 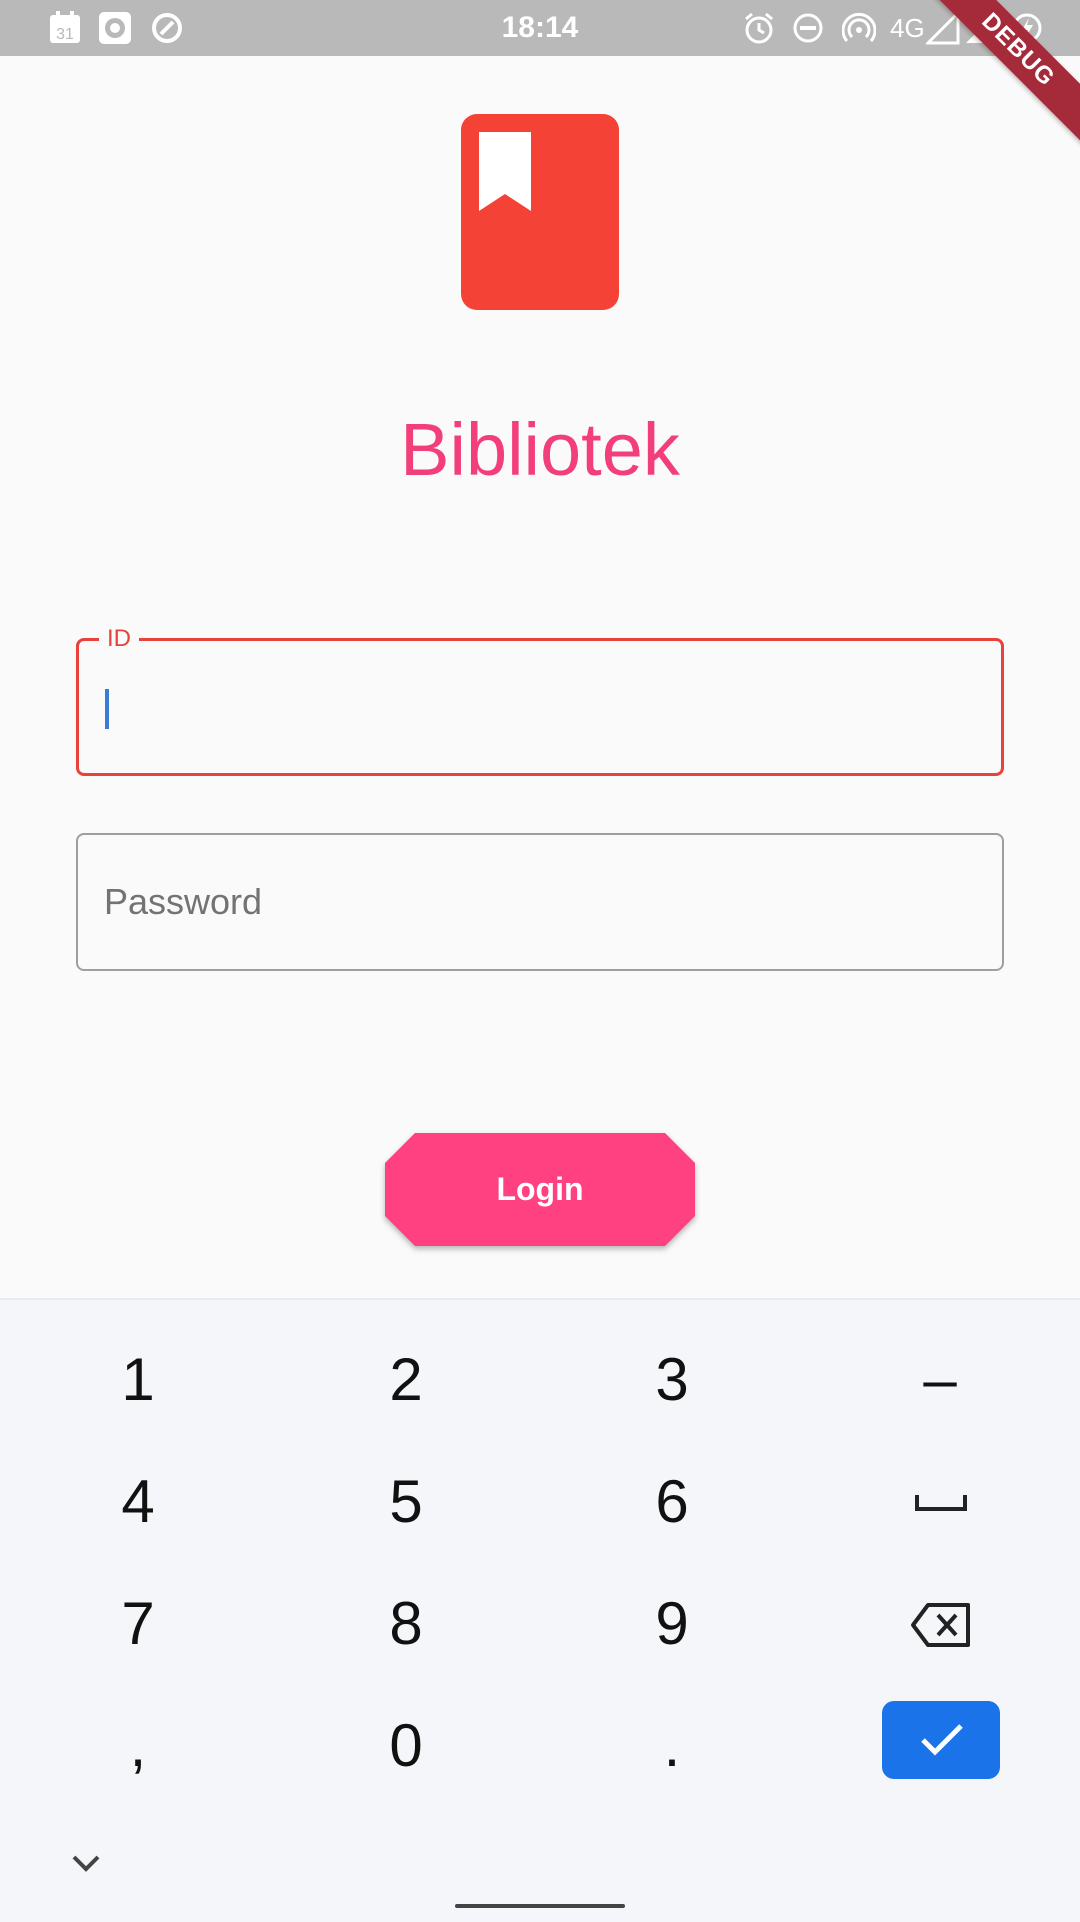 I want to click on key-9: 9, so click(x=672, y=1624).